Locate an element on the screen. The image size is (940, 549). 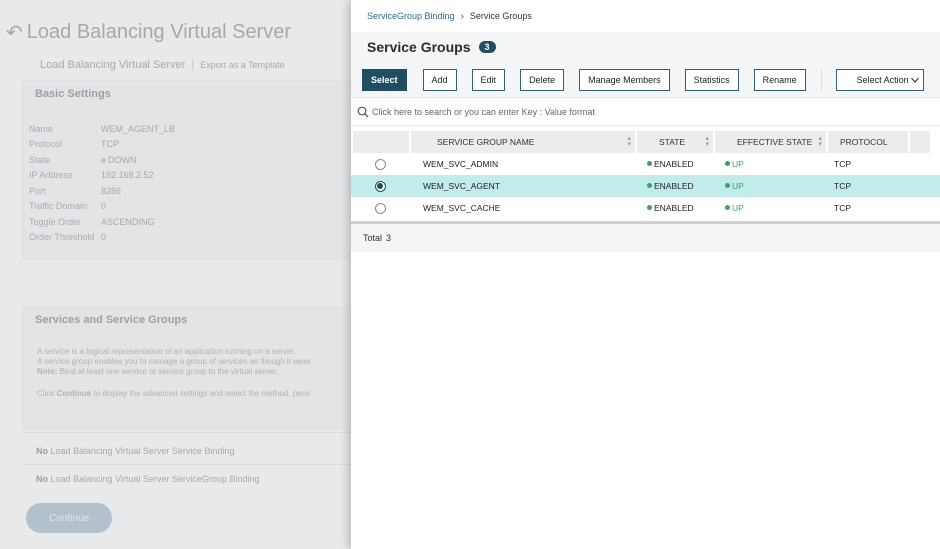
statistics-button: Statistics is located at coordinates (711, 79).